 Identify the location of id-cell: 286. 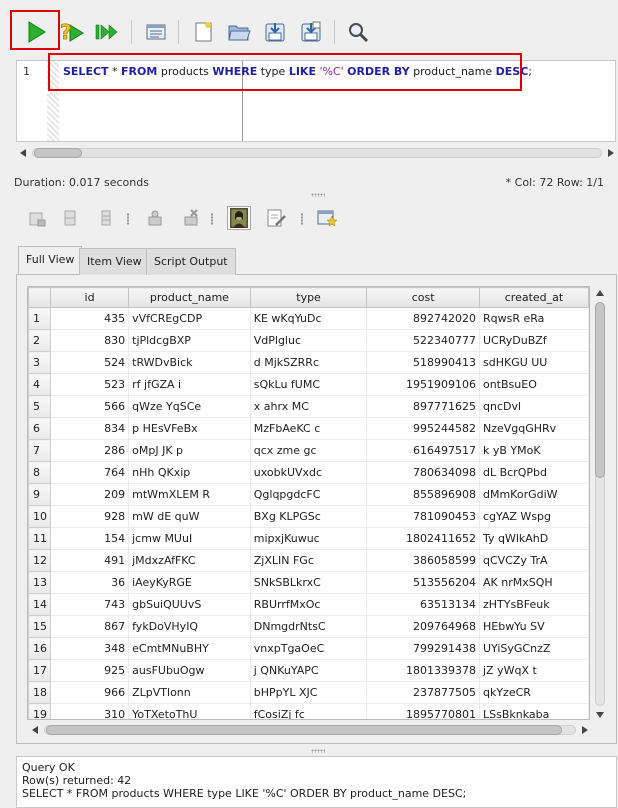
(90, 450).